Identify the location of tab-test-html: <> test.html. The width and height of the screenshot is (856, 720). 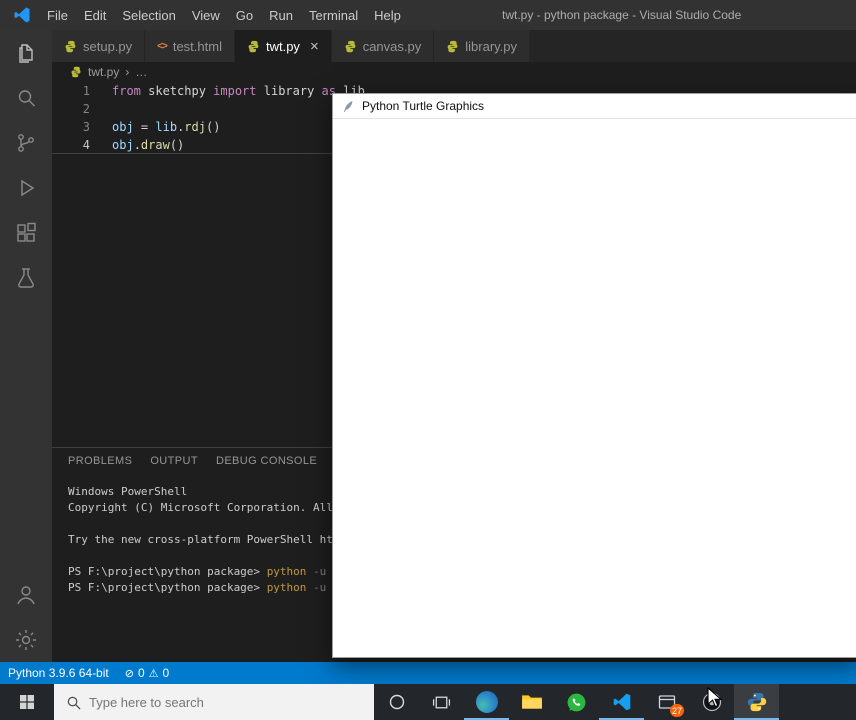
(190, 46).